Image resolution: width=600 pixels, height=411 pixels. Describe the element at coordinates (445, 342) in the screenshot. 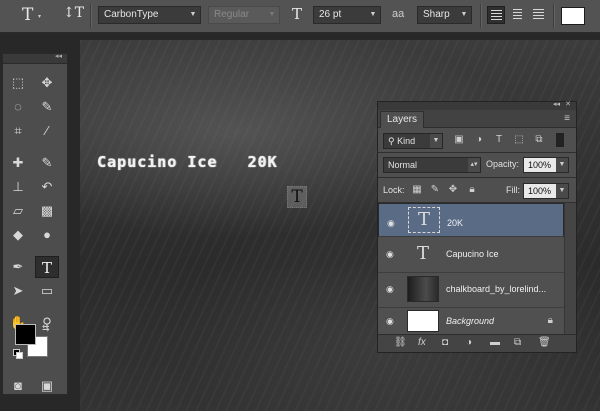

I see `mask-icon: ◘` at that location.